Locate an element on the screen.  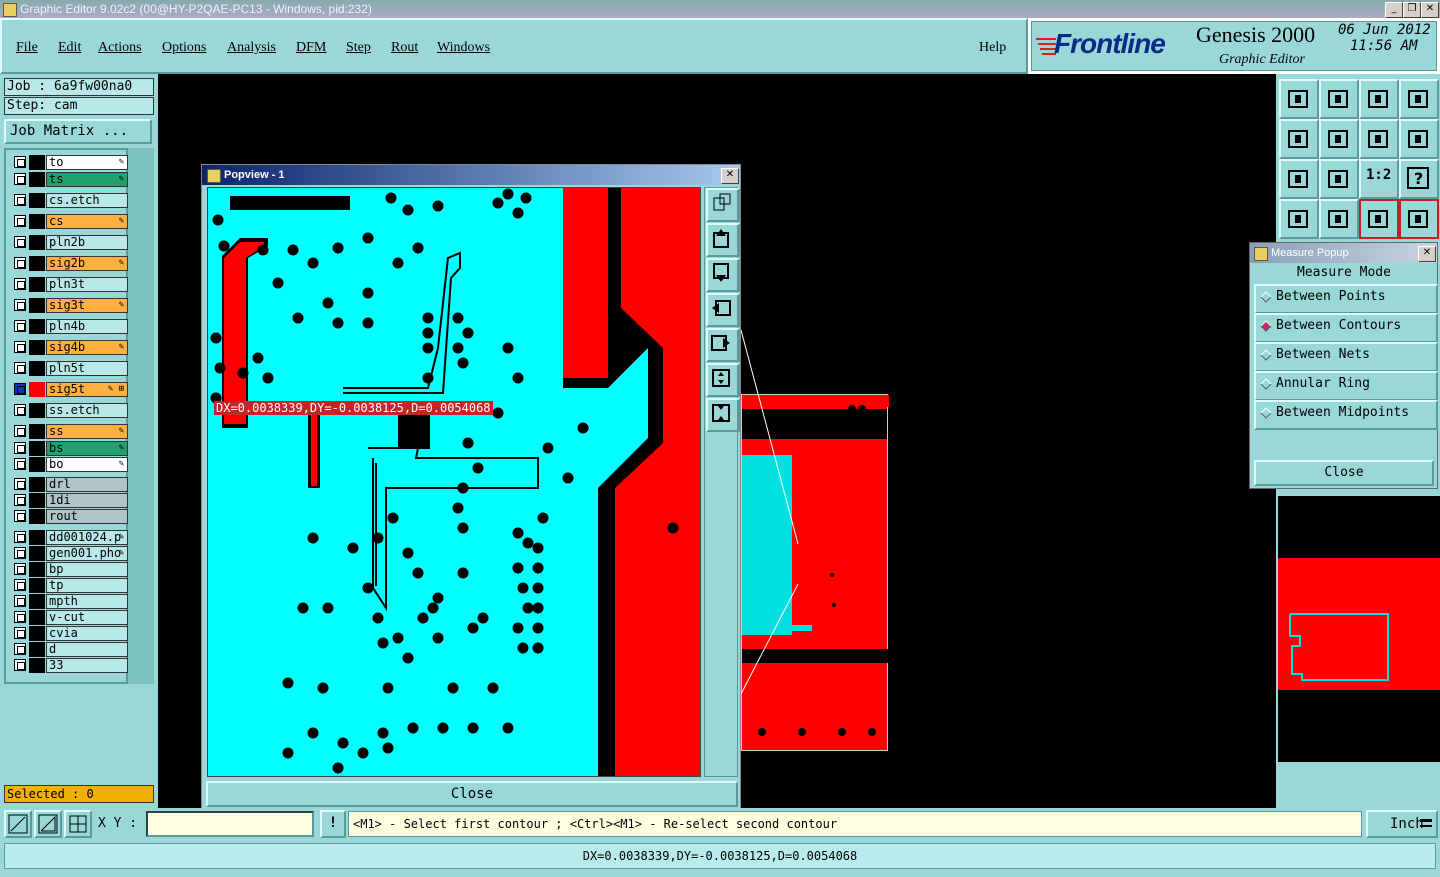
layer-row: bs ✎ is located at coordinates (71, 448).